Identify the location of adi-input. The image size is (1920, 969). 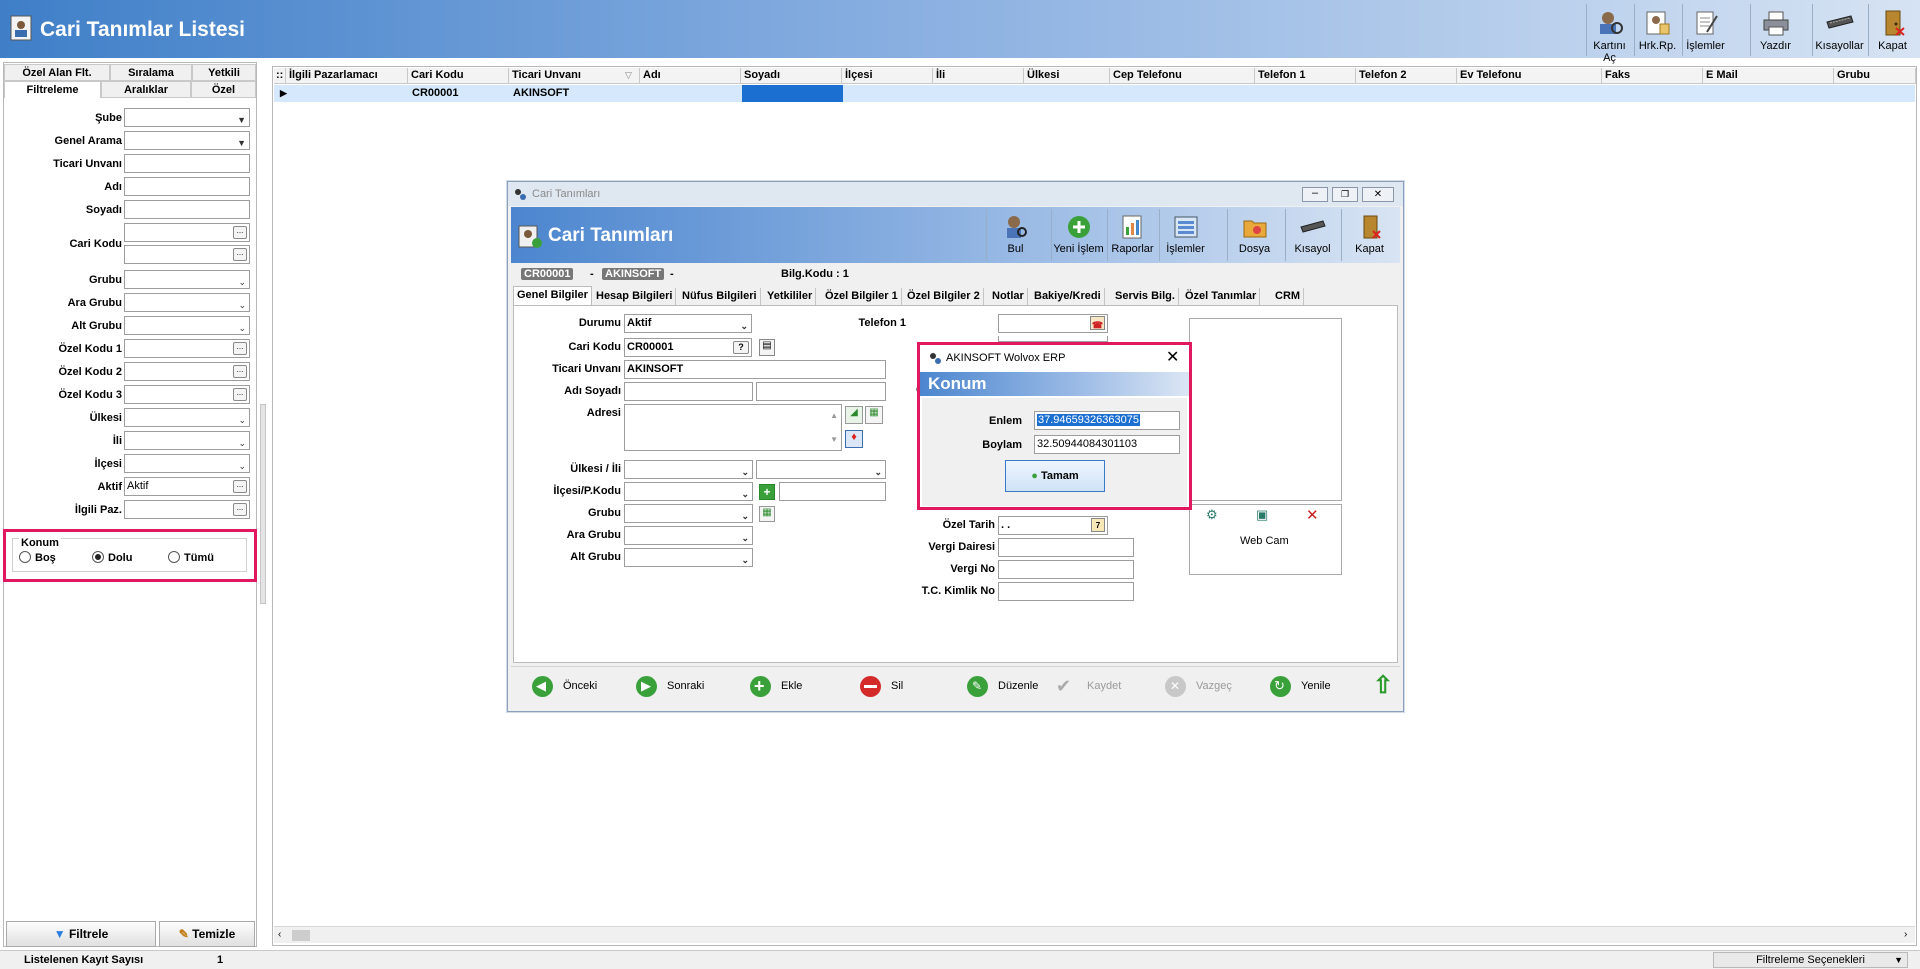
(688, 391).